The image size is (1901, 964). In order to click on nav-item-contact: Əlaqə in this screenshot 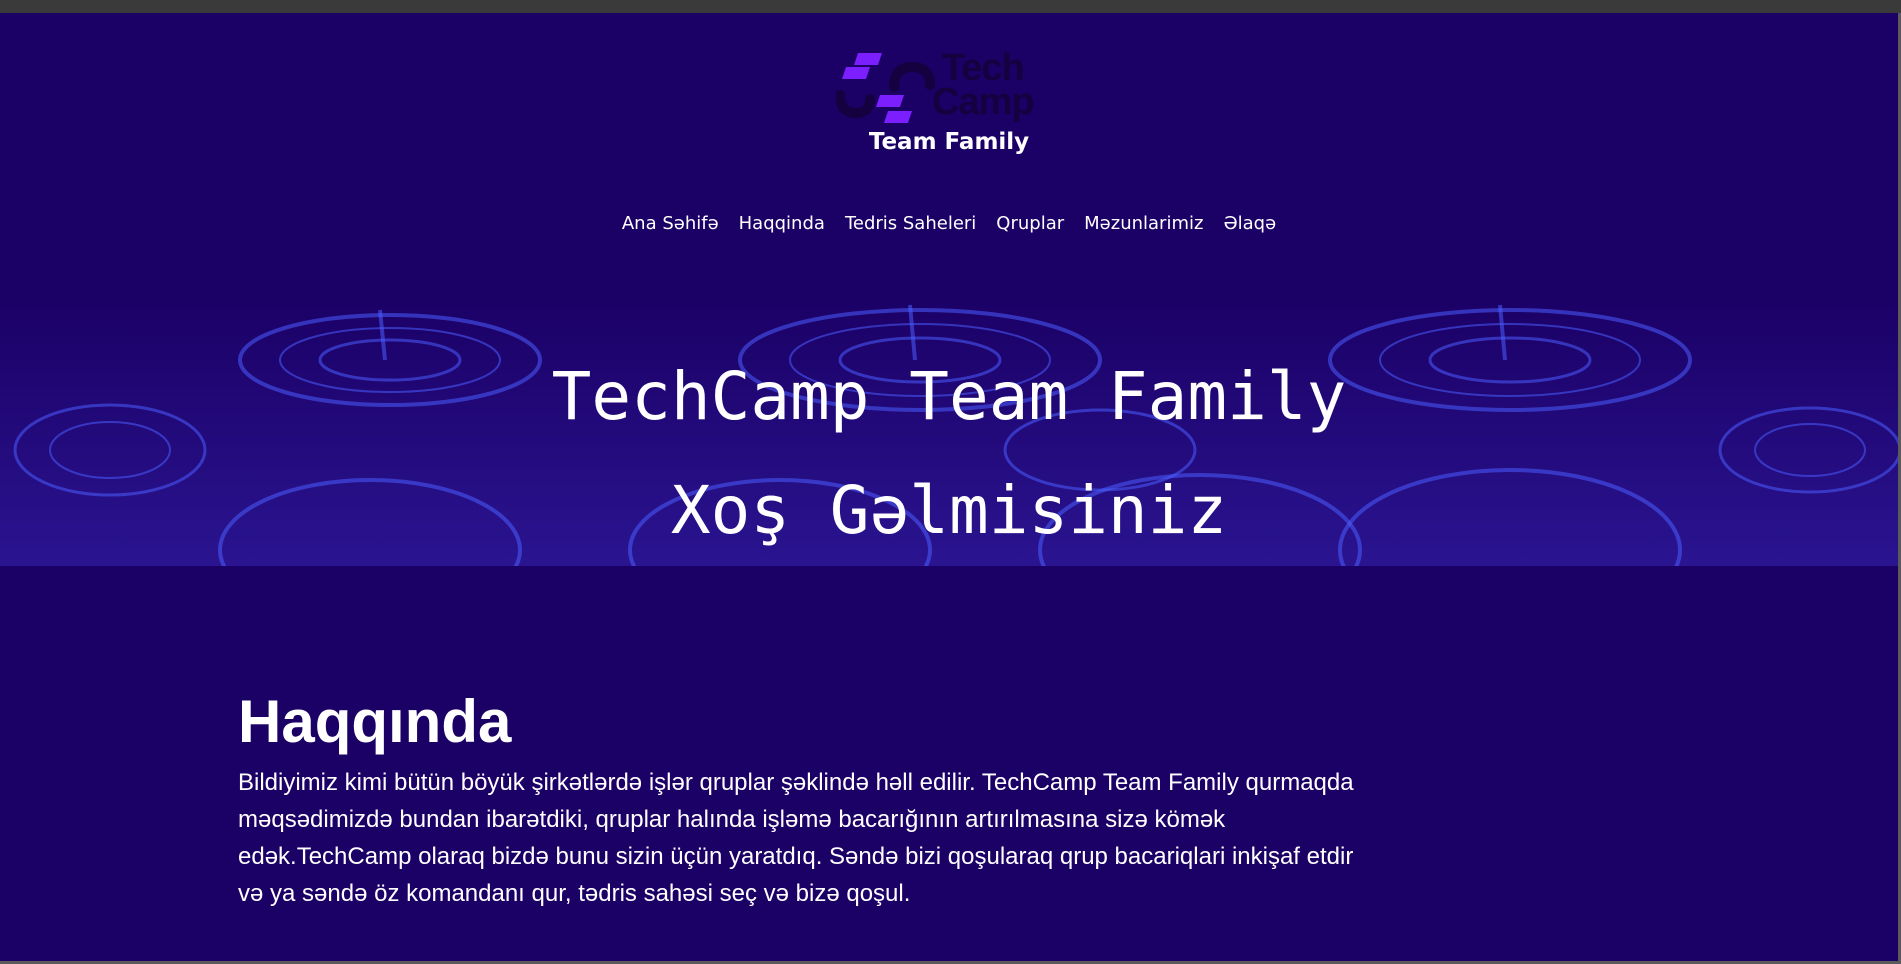, I will do `click(1249, 223)`.